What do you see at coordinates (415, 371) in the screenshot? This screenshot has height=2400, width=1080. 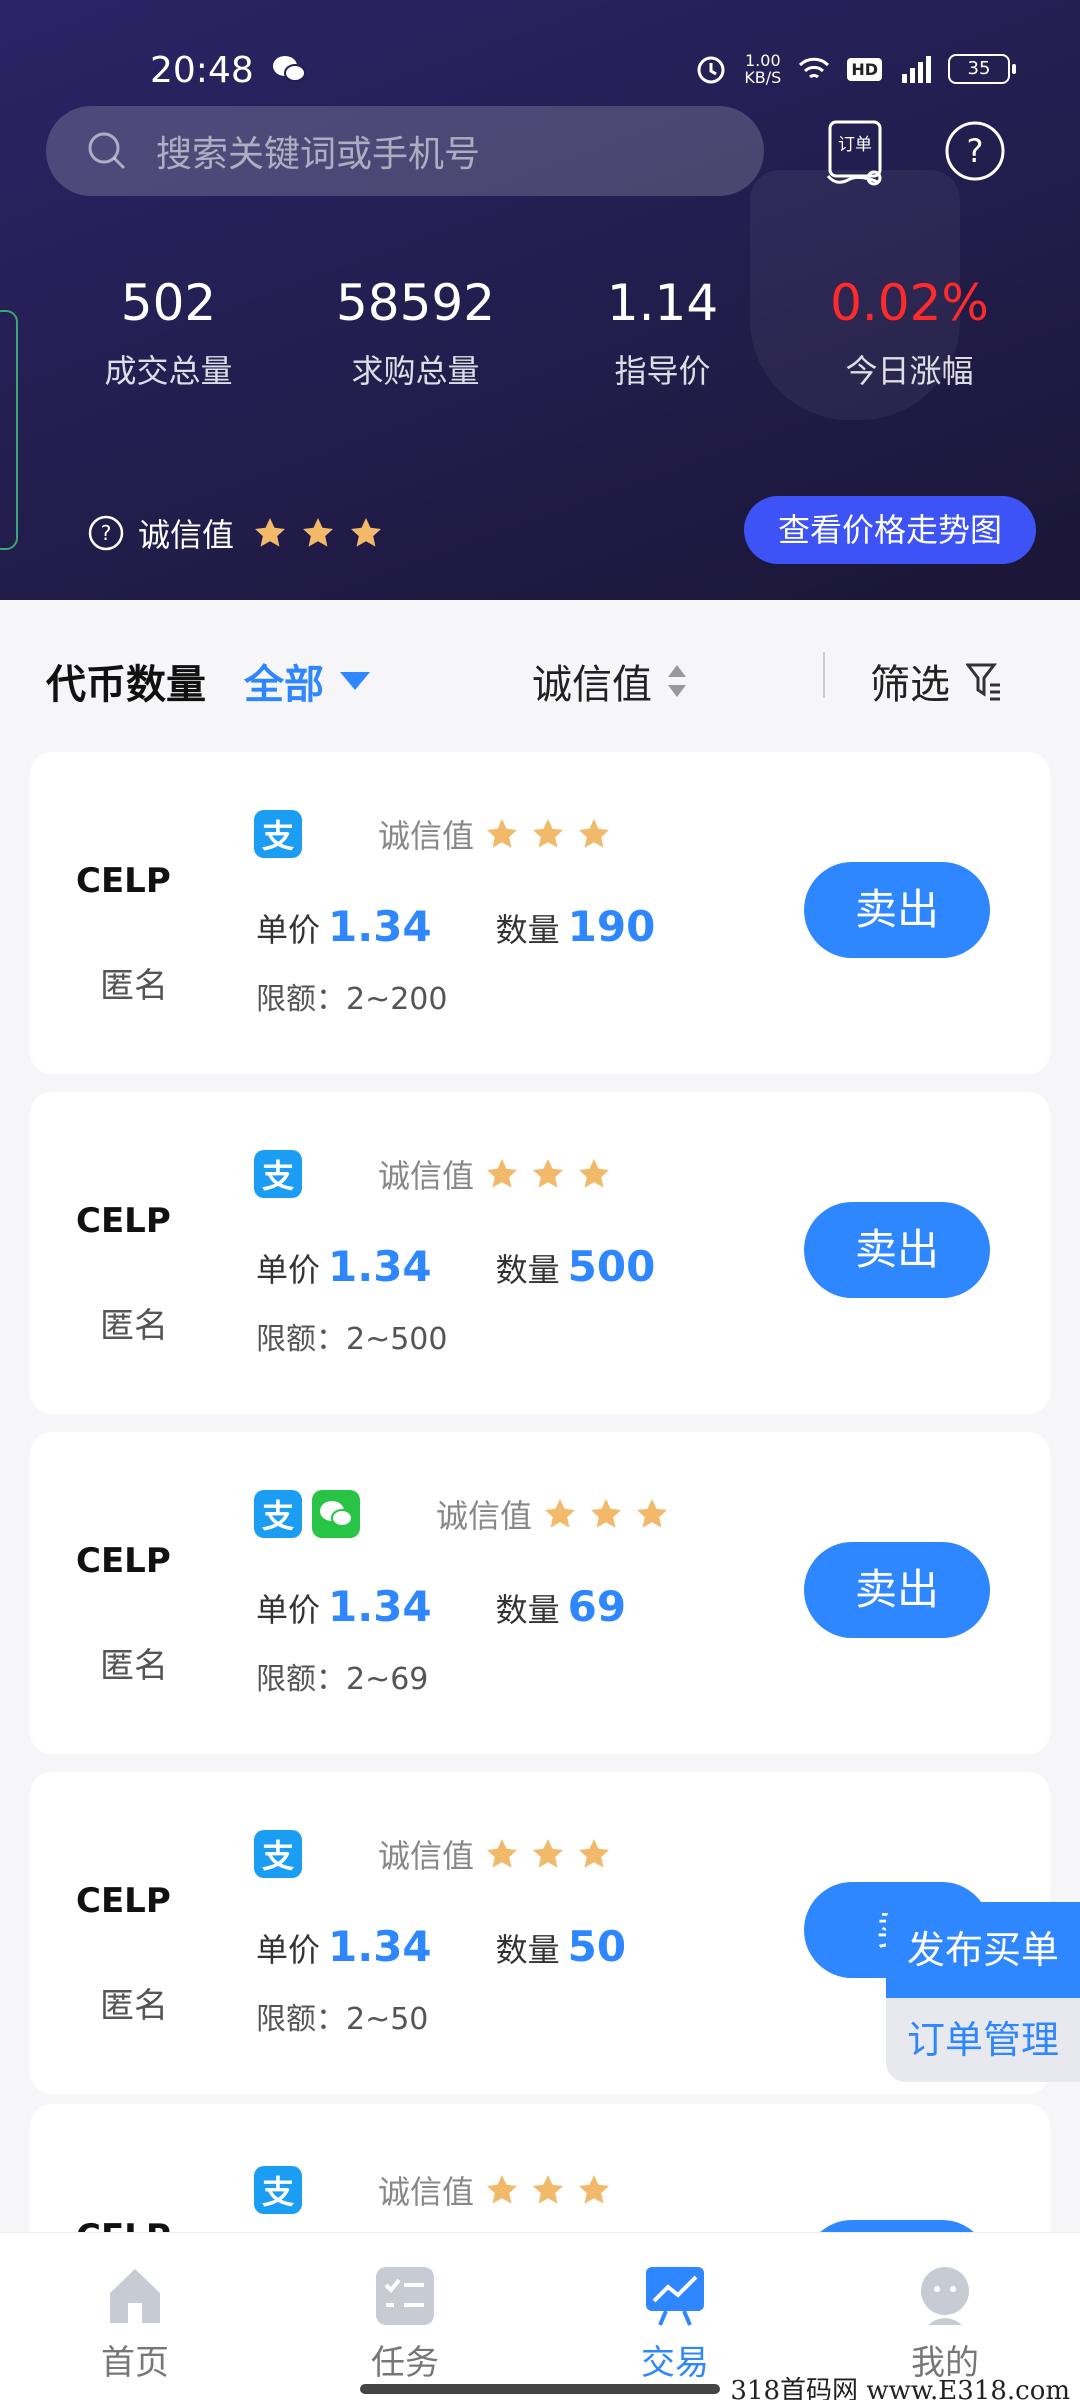 I see `stat-label: 求购总量` at bounding box center [415, 371].